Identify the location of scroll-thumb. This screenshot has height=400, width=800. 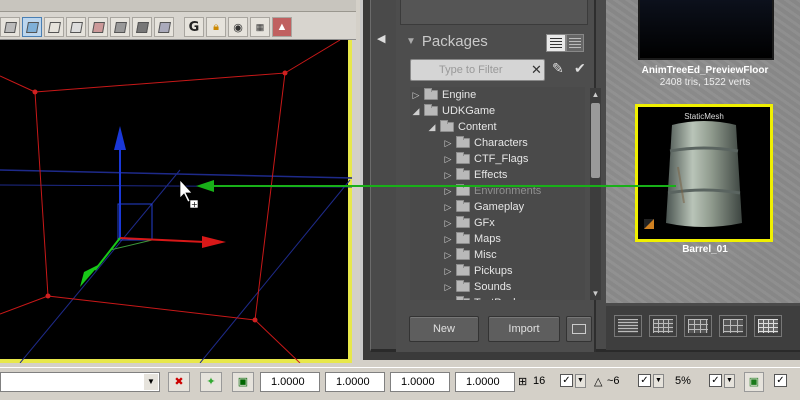
(595, 140).